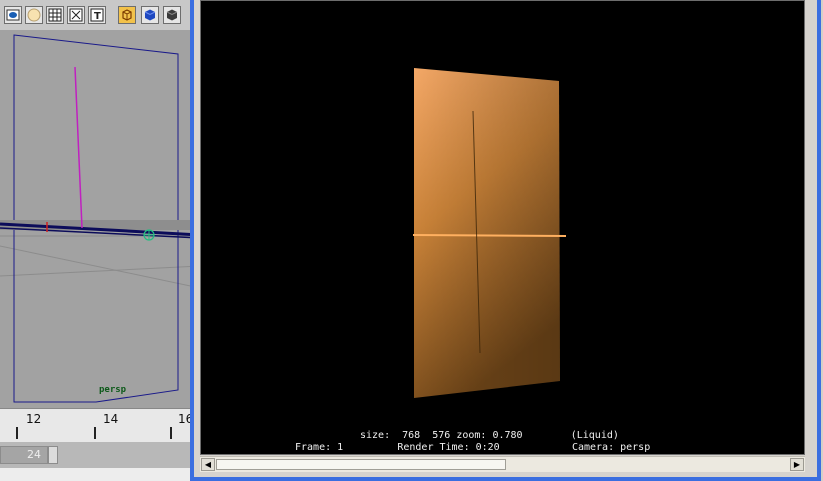 Image resolution: width=823 pixels, height=481 pixels. I want to click on end-time-field: 24, so click(24, 455).